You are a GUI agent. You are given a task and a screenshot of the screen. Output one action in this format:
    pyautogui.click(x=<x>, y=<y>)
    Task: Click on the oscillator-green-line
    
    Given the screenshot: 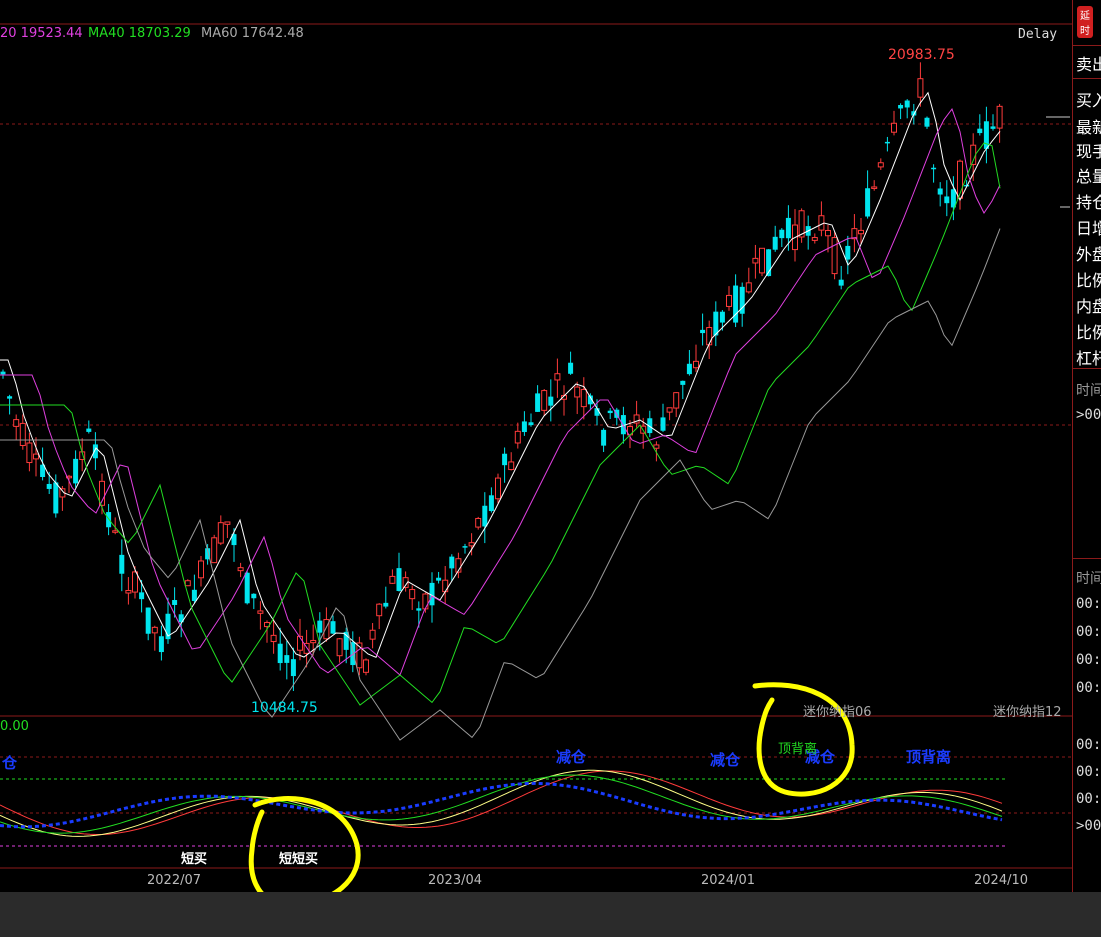 What is the action you would take?
    pyautogui.click(x=501, y=804)
    